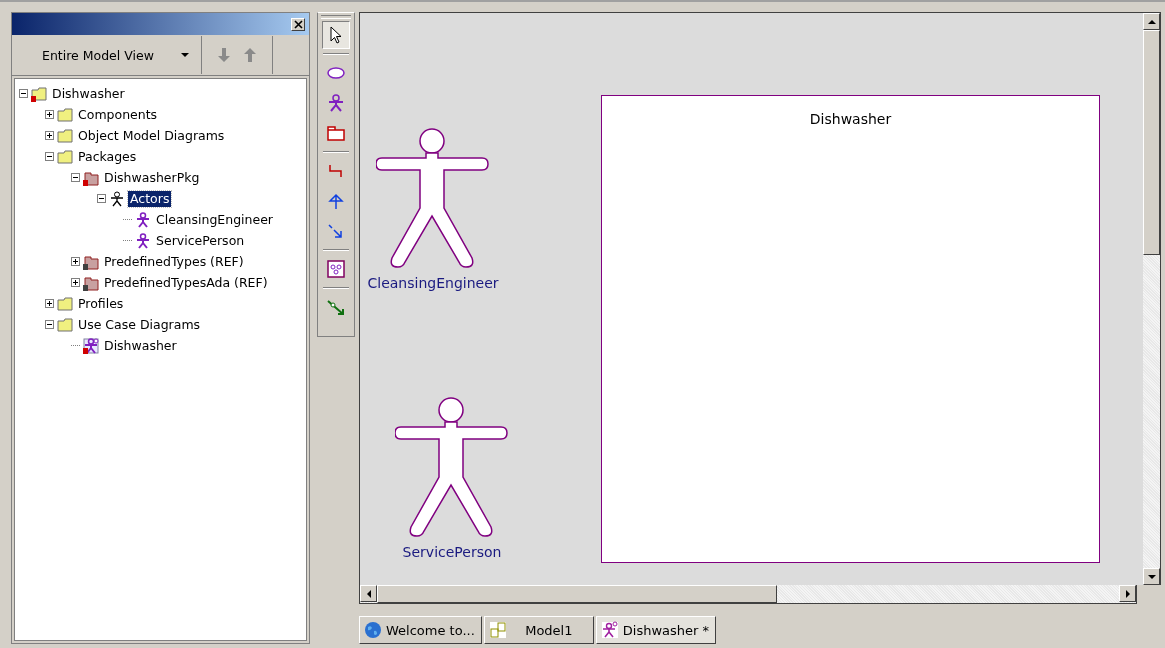 This screenshot has width=1165, height=648. I want to click on horizontal-scrollbar, so click(748, 594).